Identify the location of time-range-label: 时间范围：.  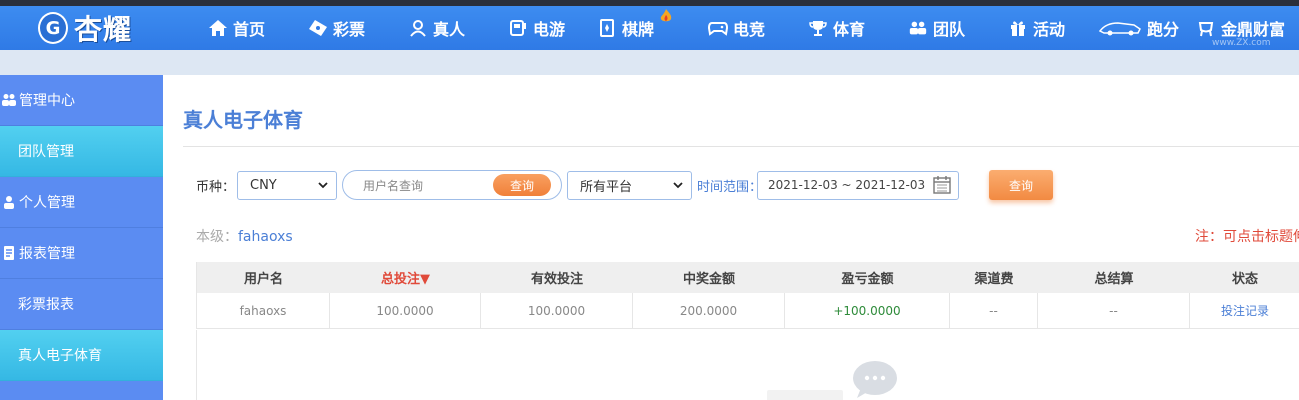
(730, 187).